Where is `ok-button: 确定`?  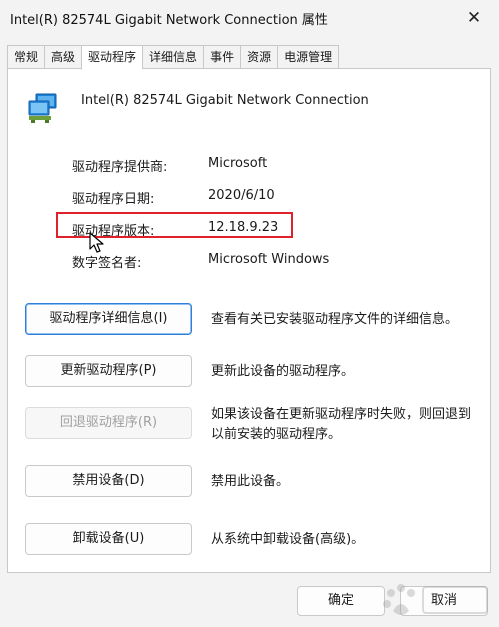 ok-button: 确定 is located at coordinates (341, 601).